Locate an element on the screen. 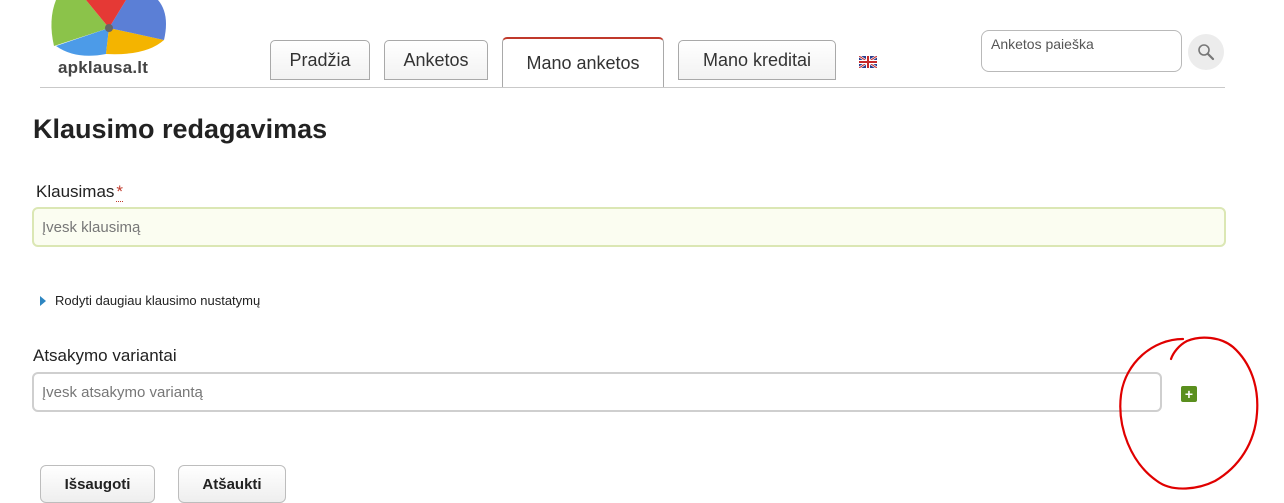 The height and width of the screenshot is (503, 1284). site-logo: apklausa.lt is located at coordinates (109, 43).